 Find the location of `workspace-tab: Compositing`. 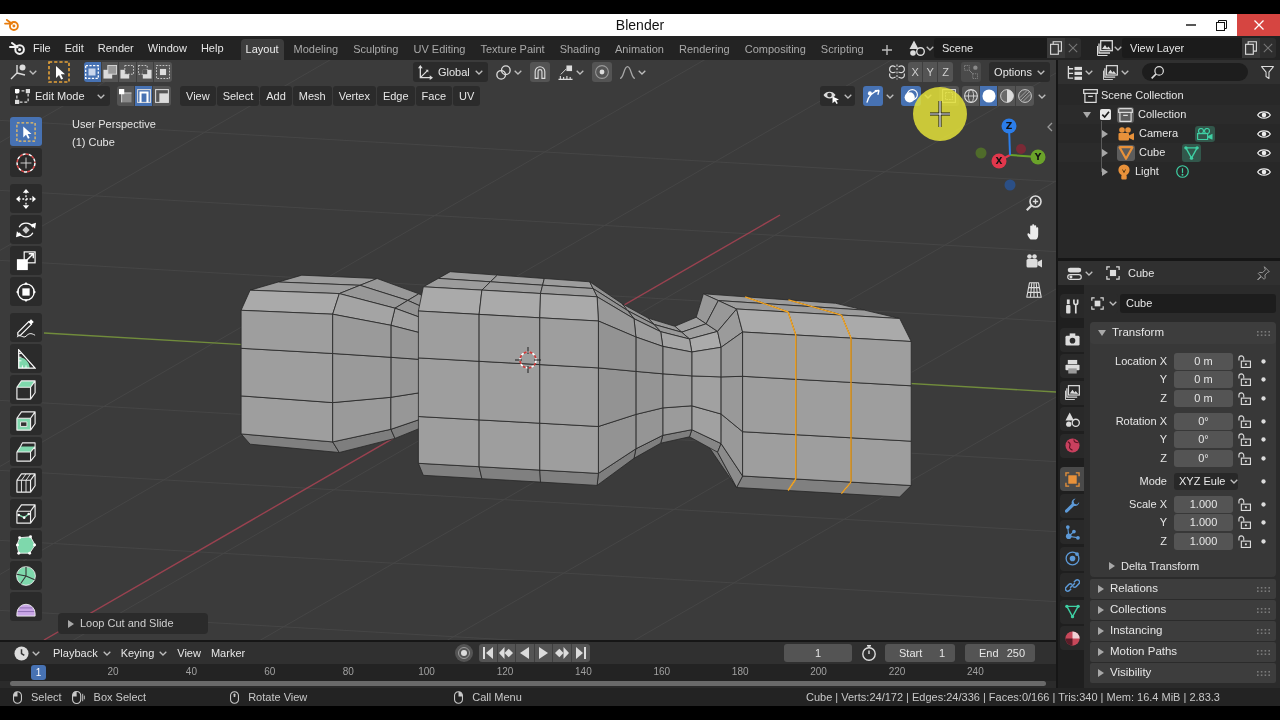

workspace-tab: Compositing is located at coordinates (775, 49).